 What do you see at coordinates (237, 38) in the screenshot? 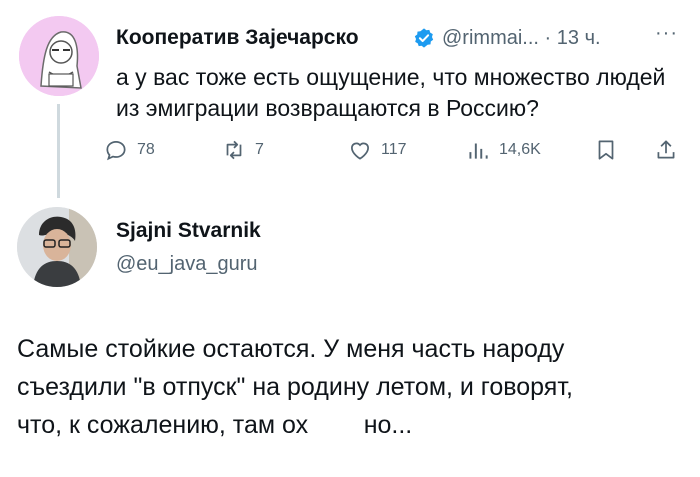
I see `author-name: Кооператив Зајечарско` at bounding box center [237, 38].